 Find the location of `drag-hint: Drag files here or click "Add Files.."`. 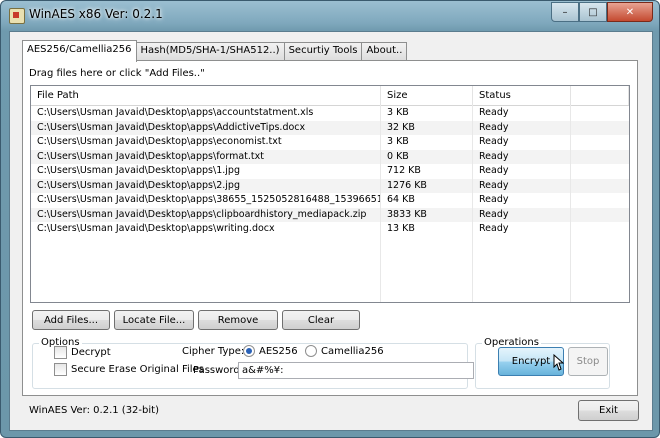

drag-hint: Drag files here or click "Add Files.." is located at coordinates (117, 73).